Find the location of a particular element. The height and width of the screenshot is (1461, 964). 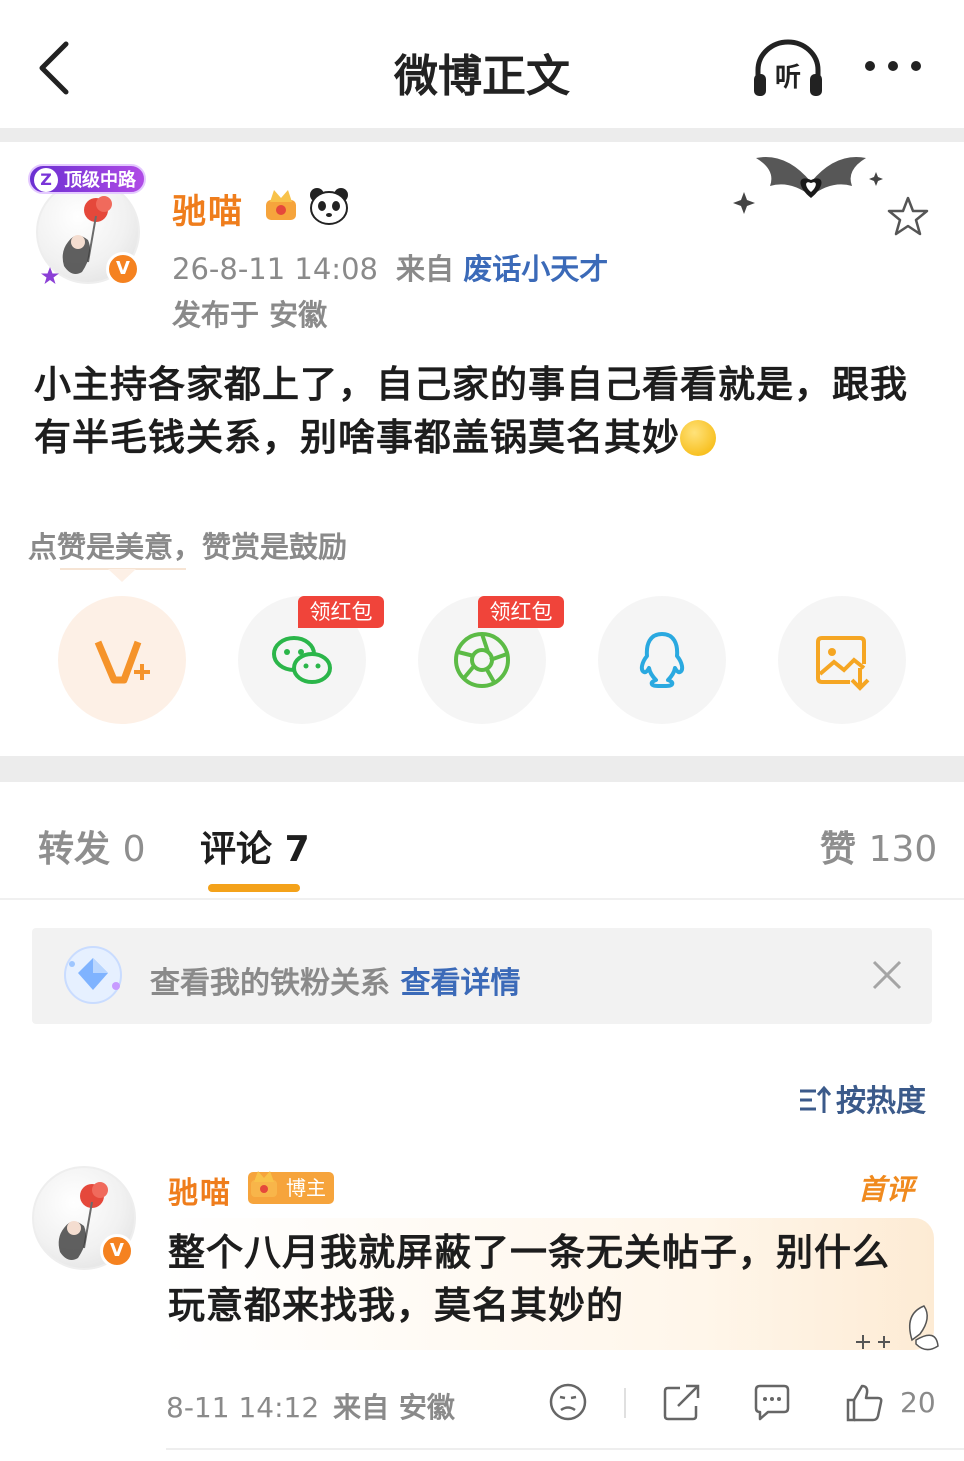

like-thumb-icon is located at coordinates (864, 1402).